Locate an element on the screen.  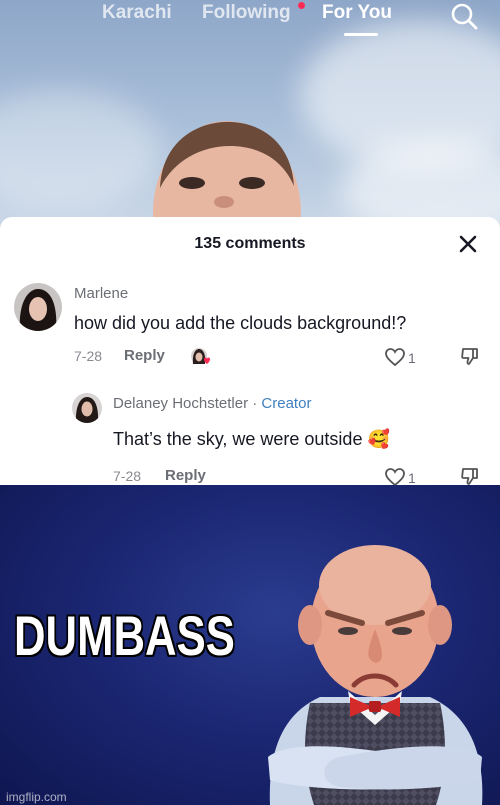
reply-date: 7-28 is located at coordinates (127, 476).